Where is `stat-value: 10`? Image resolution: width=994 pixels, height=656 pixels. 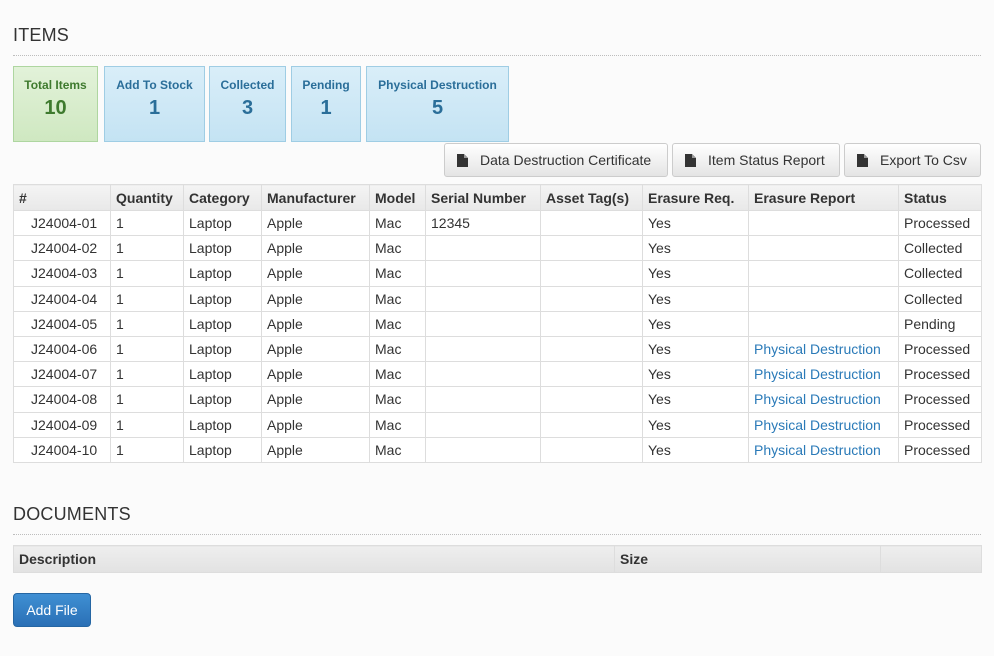 stat-value: 10 is located at coordinates (55, 108).